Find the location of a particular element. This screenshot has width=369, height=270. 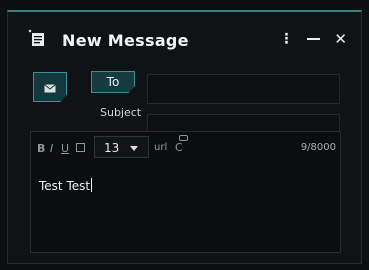

window-title: New Message is located at coordinates (125, 40).